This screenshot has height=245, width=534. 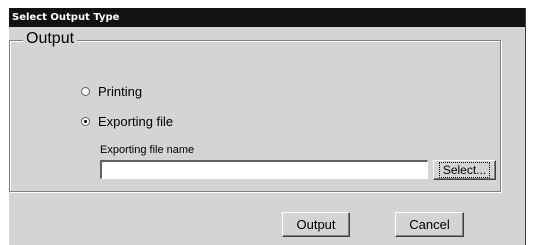 I want to click on exporting-file-label: Exporting file, so click(x=136, y=121).